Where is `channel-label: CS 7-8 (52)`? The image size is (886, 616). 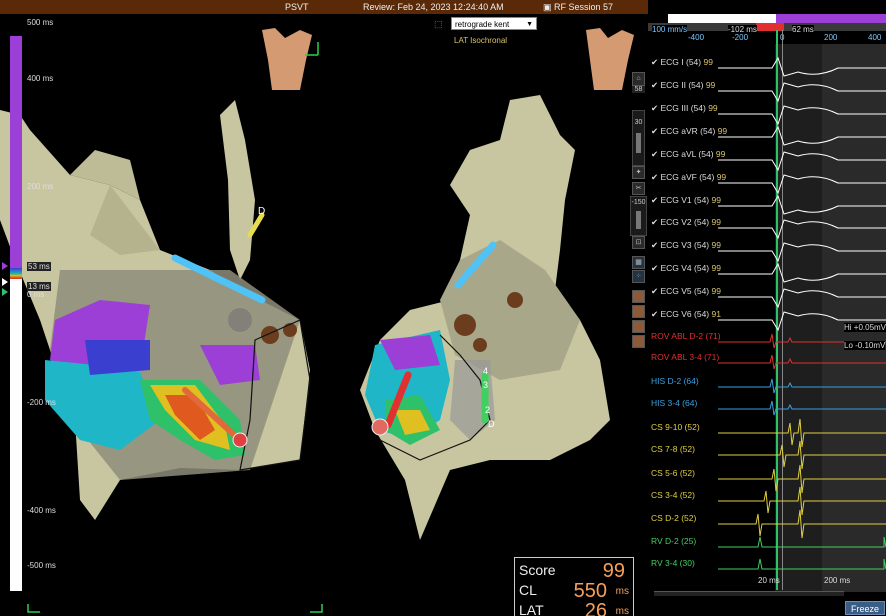
channel-label: CS 7-8 (52) is located at coordinates (673, 449).